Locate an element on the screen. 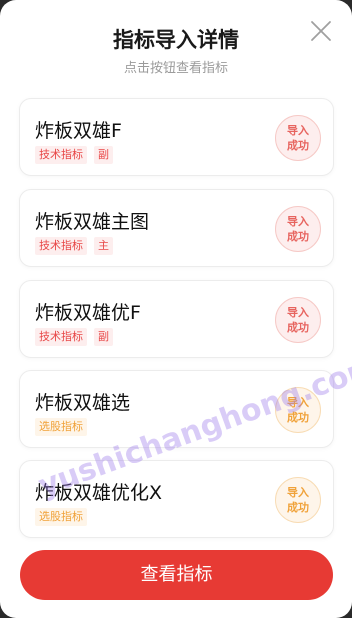 Image resolution: width=352 pixels, height=618 pixels. indicator-card: 炸板双雄优化X 选股指标 导入 成功 is located at coordinates (176, 499).